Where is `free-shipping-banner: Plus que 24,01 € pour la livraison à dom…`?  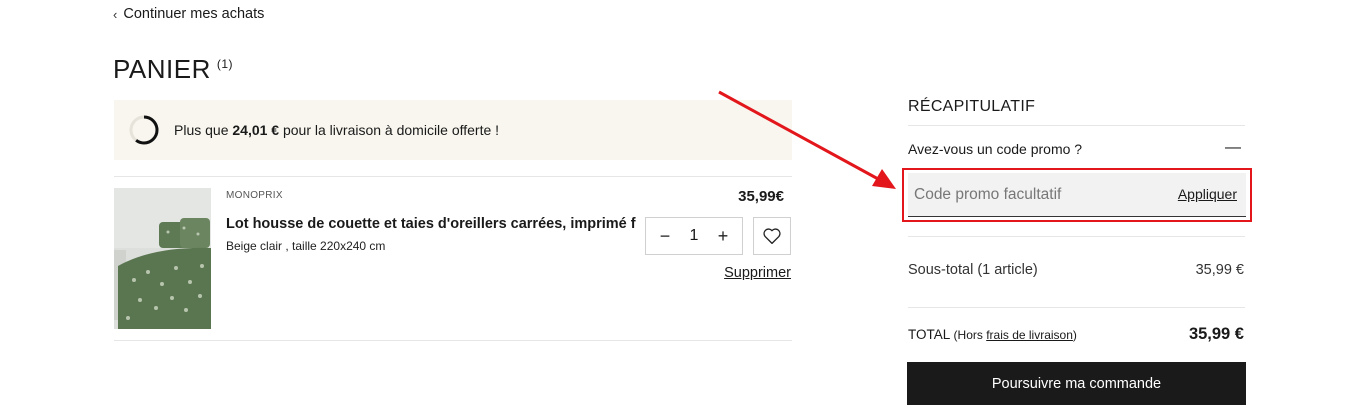
free-shipping-banner: Plus que 24,01 € pour la livraison à dom… is located at coordinates (453, 130).